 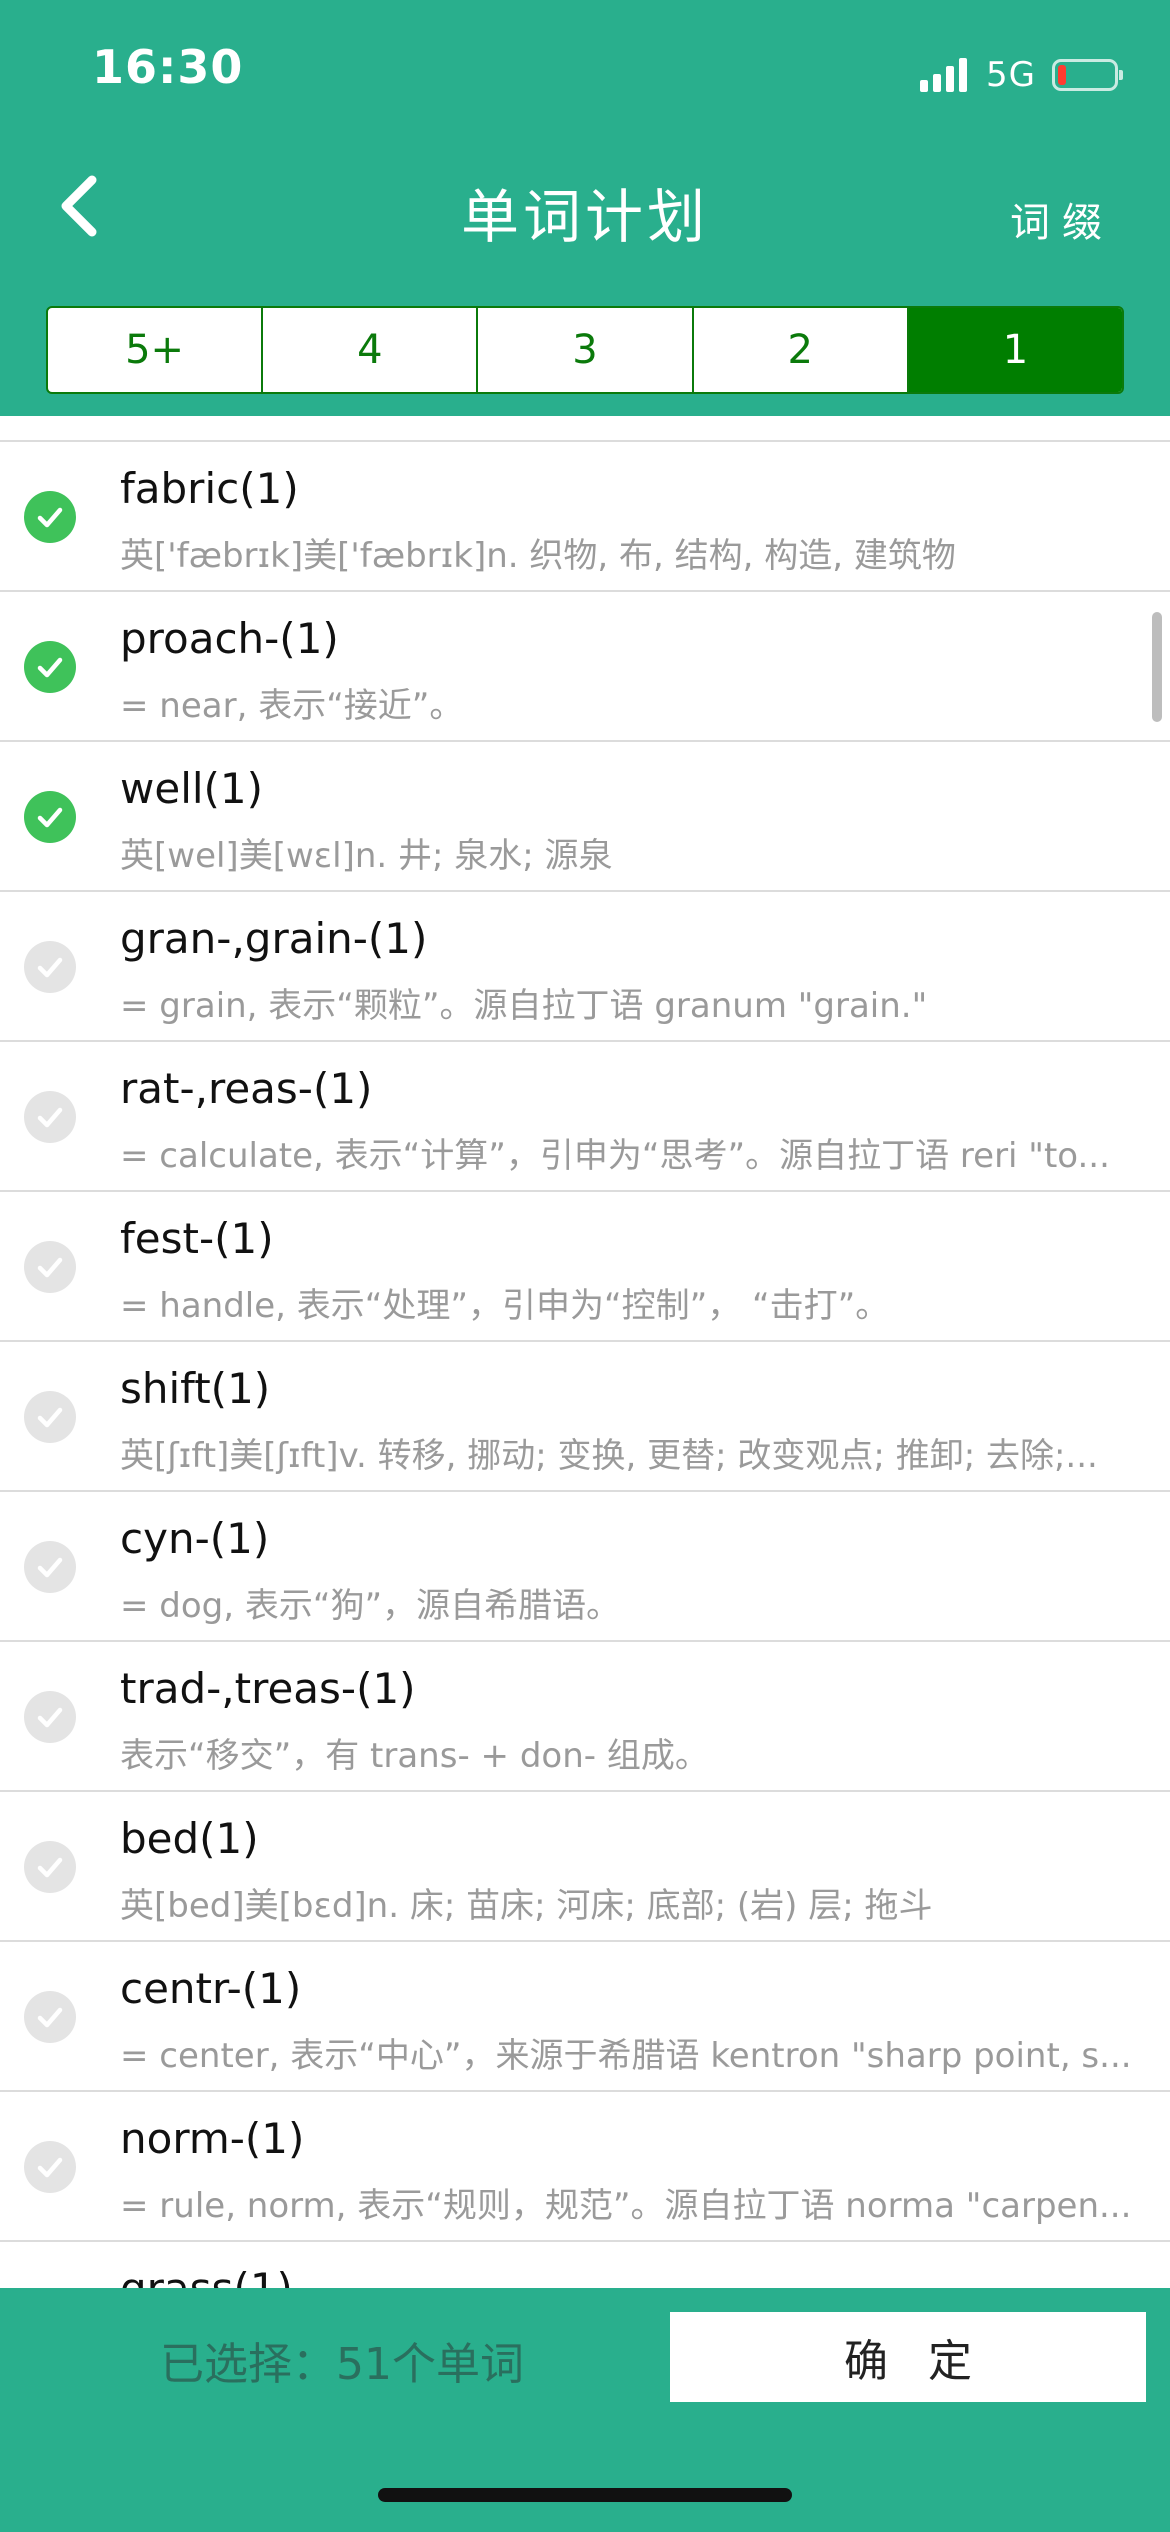 I want to click on segment-4: 2, so click(x=801, y=350).